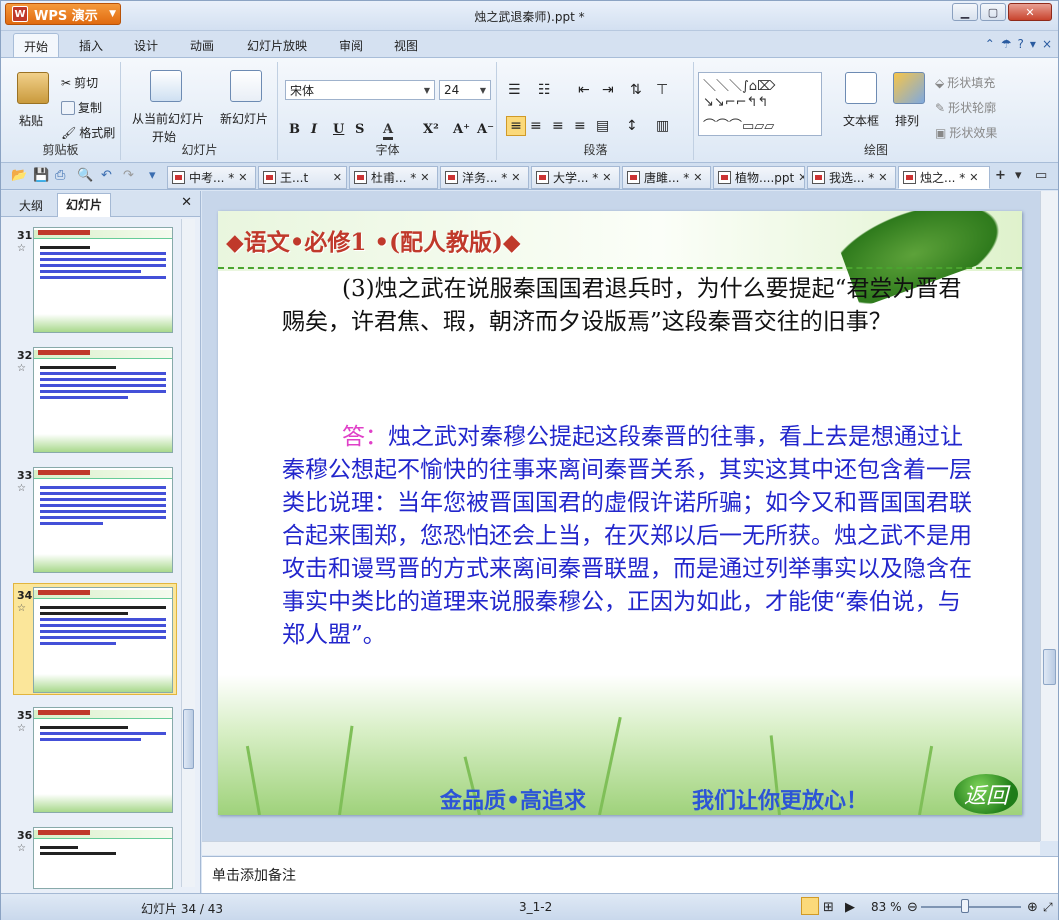 This screenshot has width=1059, height=920. What do you see at coordinates (244, 118) in the screenshot?
I see `new-slide-button: 新幻灯片` at bounding box center [244, 118].